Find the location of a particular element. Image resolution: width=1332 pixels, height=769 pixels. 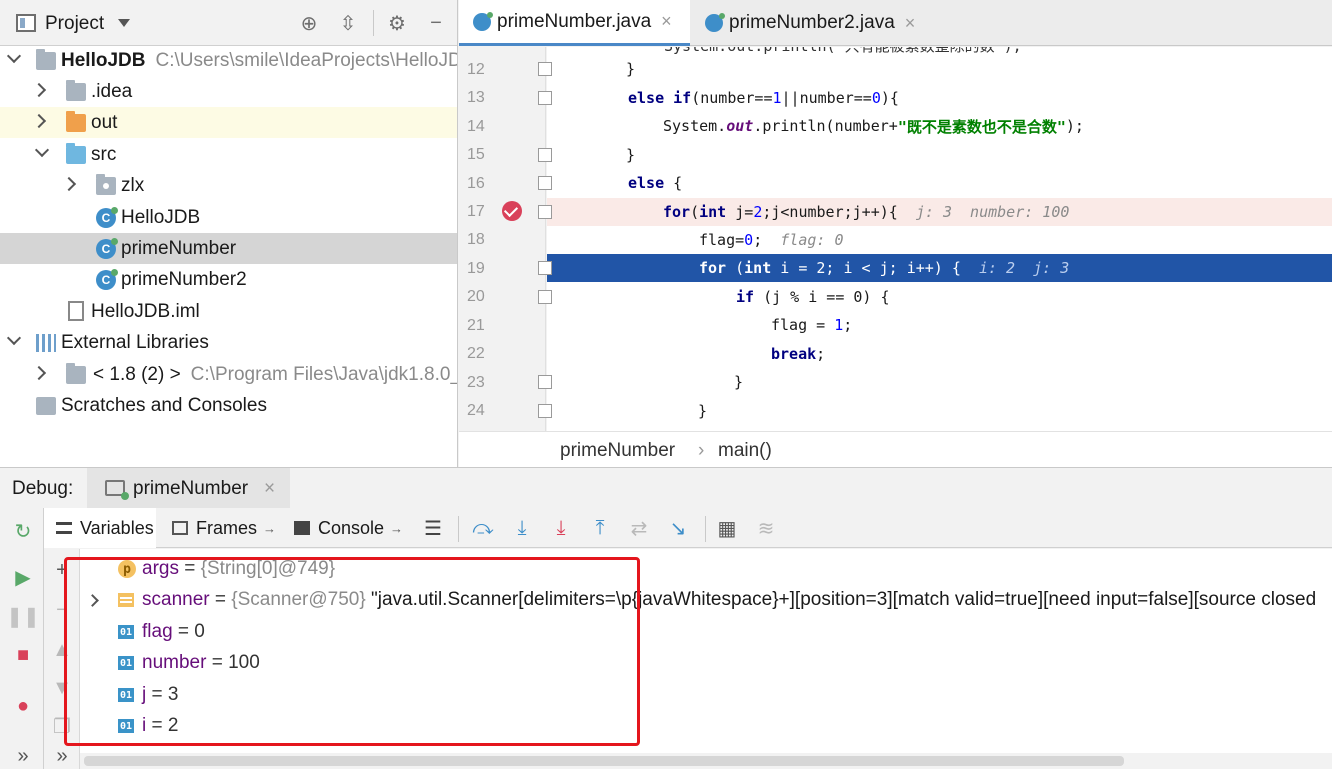

remove-watch-icon: − is located at coordinates (62, 610).